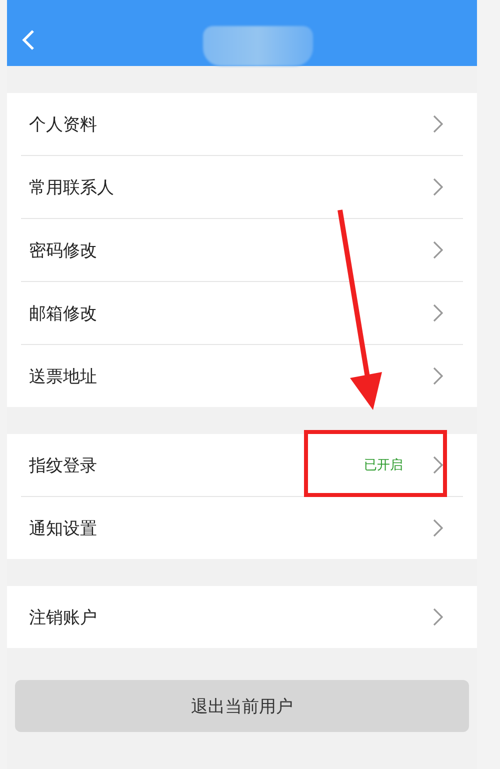  I want to click on row-label: 通知设置, so click(63, 529).